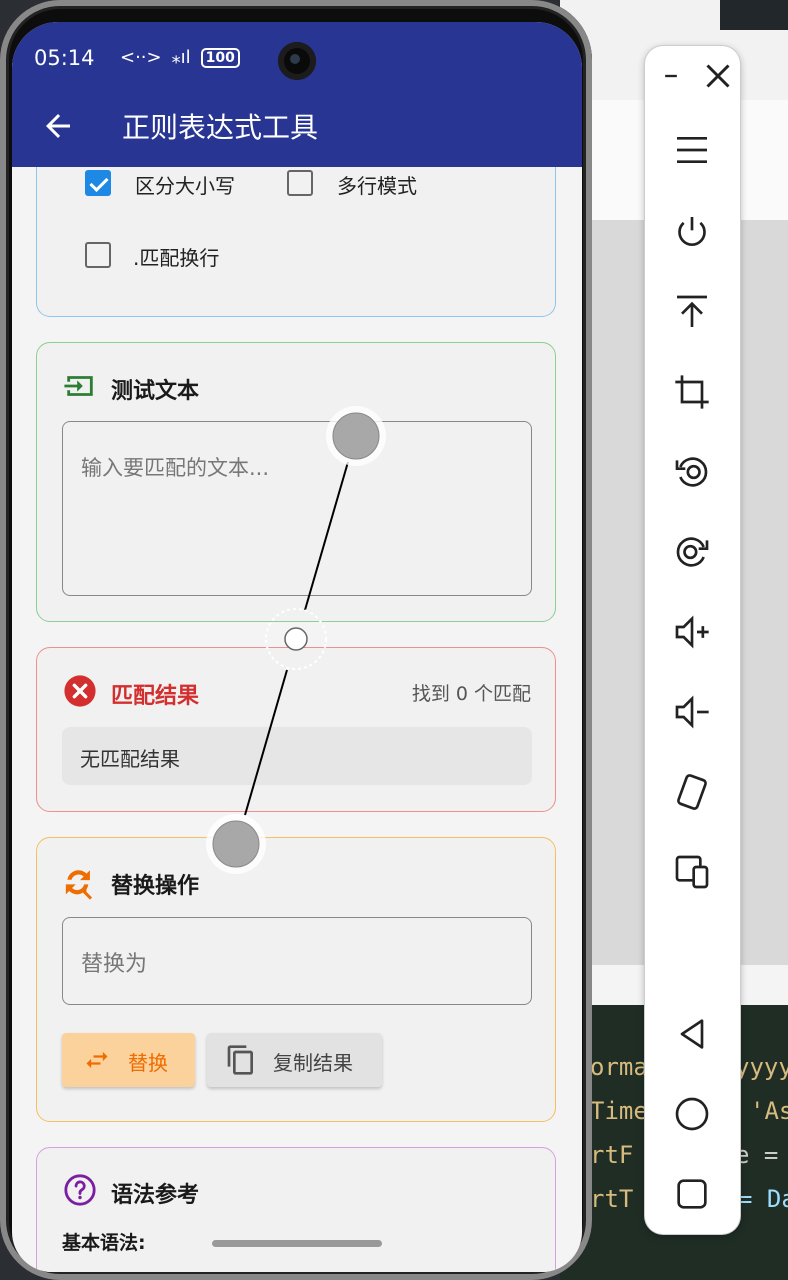  Describe the element at coordinates (297, 94) in the screenshot. I see `app-bar: 05:14 <··> ⁎ıl 100 正则表达式工具` at that location.